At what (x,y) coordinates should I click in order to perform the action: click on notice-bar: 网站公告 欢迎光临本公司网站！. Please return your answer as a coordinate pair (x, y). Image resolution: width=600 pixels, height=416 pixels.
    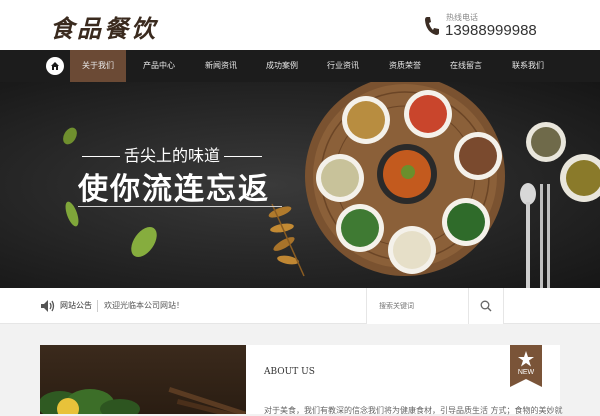
    Looking at the image, I should click on (300, 306).